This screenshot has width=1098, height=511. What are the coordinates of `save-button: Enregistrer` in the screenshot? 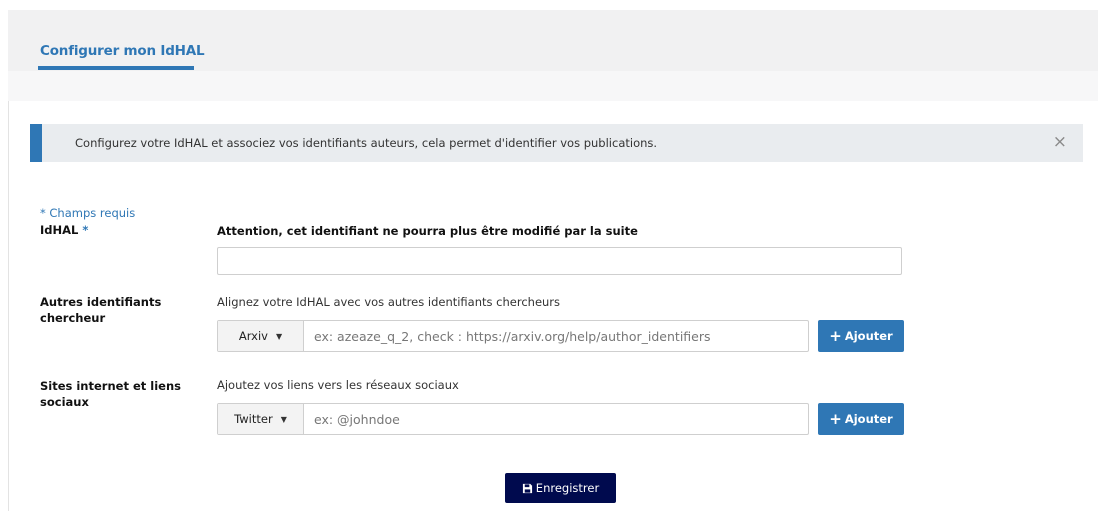 It's located at (560, 488).